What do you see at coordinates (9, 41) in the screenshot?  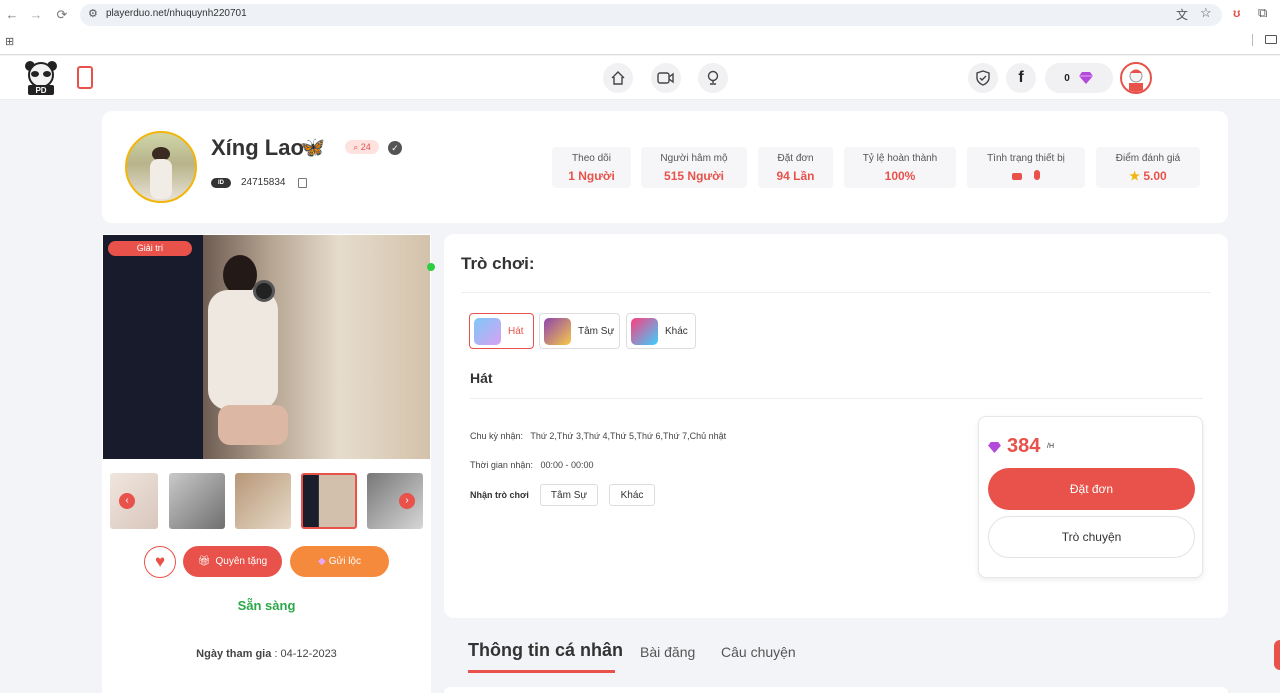 I see `apps-grid-icon: ⊞` at bounding box center [9, 41].